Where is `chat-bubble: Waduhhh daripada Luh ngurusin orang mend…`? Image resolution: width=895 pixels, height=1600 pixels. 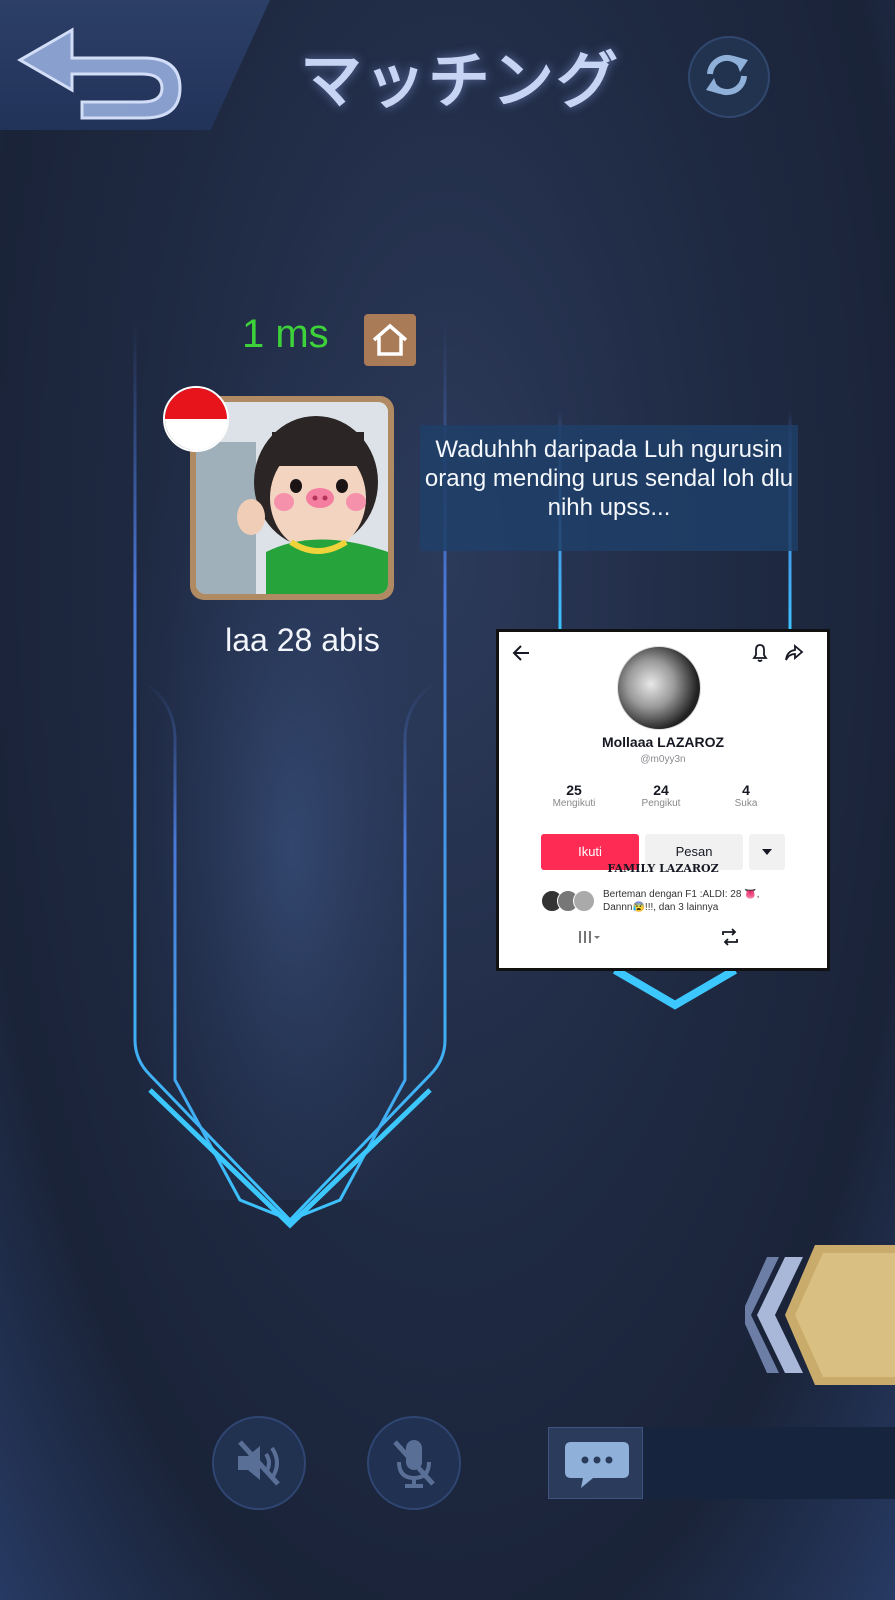
chat-bubble: Waduhhh daripada Luh ngurusin orang mend… is located at coordinates (609, 488).